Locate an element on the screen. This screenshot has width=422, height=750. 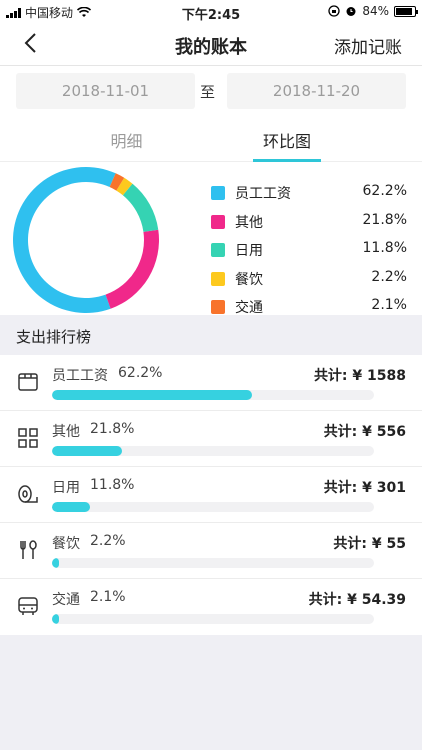
legend-item: 日用 11.8% is located at coordinates (309, 250).